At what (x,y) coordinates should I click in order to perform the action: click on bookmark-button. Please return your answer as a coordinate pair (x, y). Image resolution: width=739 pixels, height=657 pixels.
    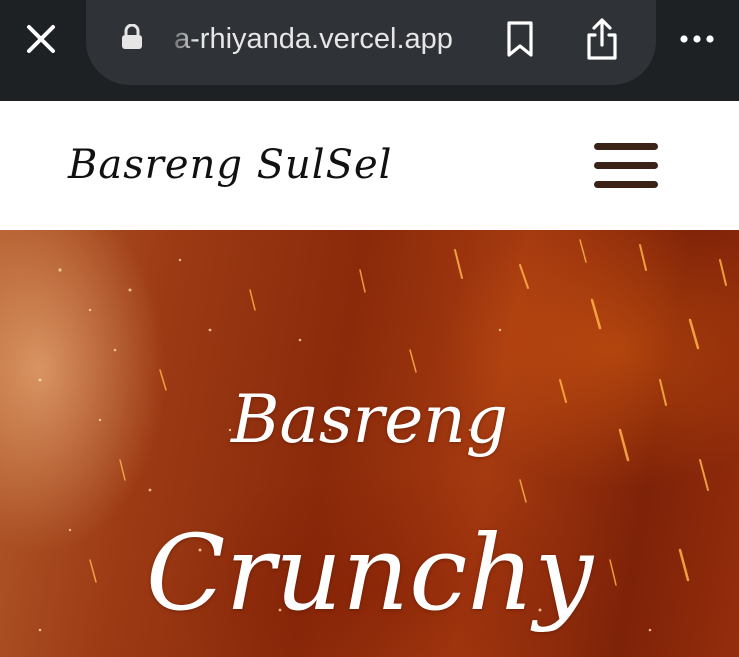
    Looking at the image, I should click on (520, 39).